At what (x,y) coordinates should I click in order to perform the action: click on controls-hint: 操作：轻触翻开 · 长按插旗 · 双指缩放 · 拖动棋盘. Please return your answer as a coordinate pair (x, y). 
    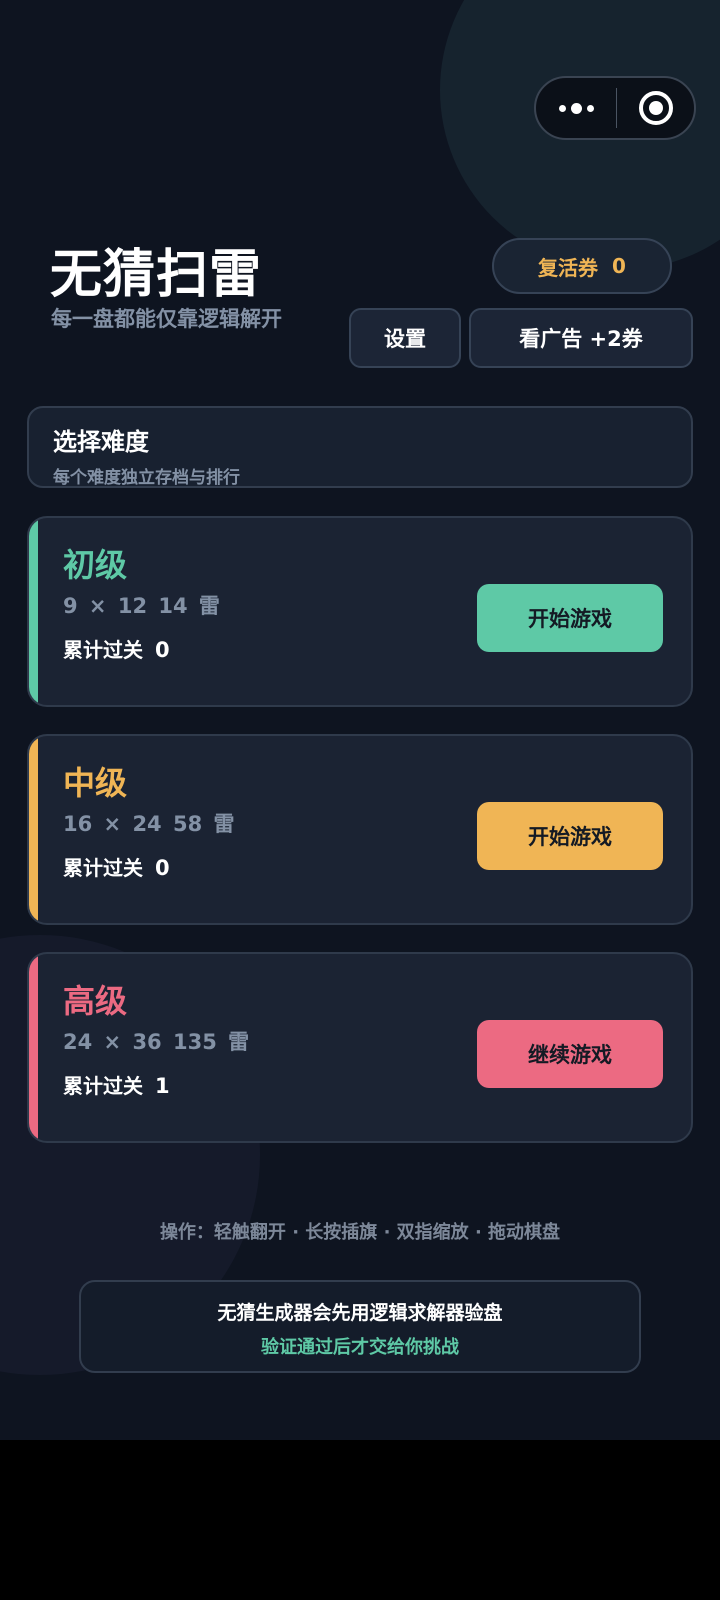
    Looking at the image, I should click on (360, 1232).